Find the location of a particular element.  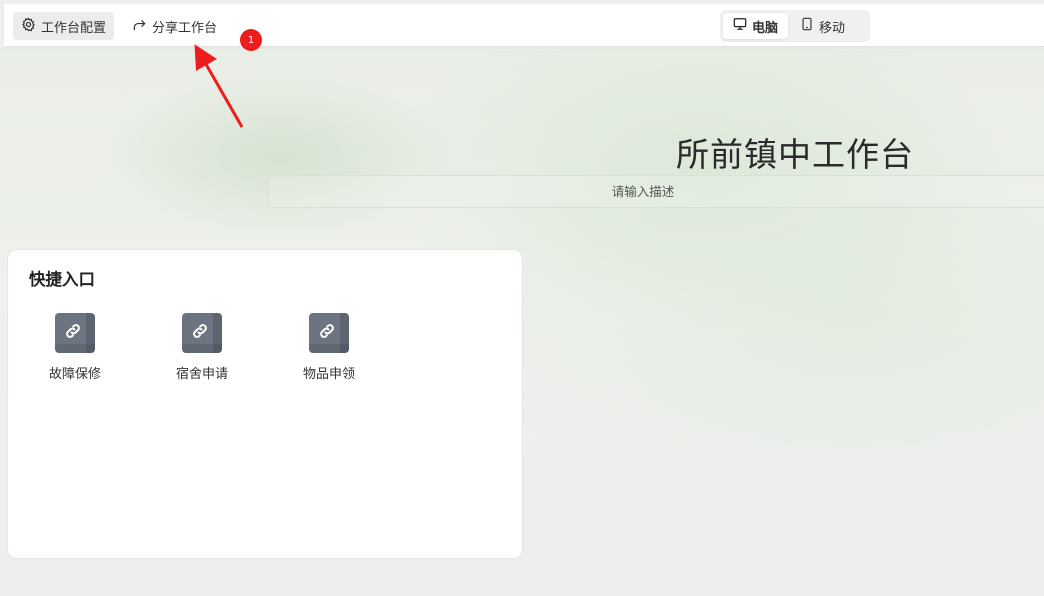

share-workbench-button: 分享工作台 is located at coordinates (174, 26).